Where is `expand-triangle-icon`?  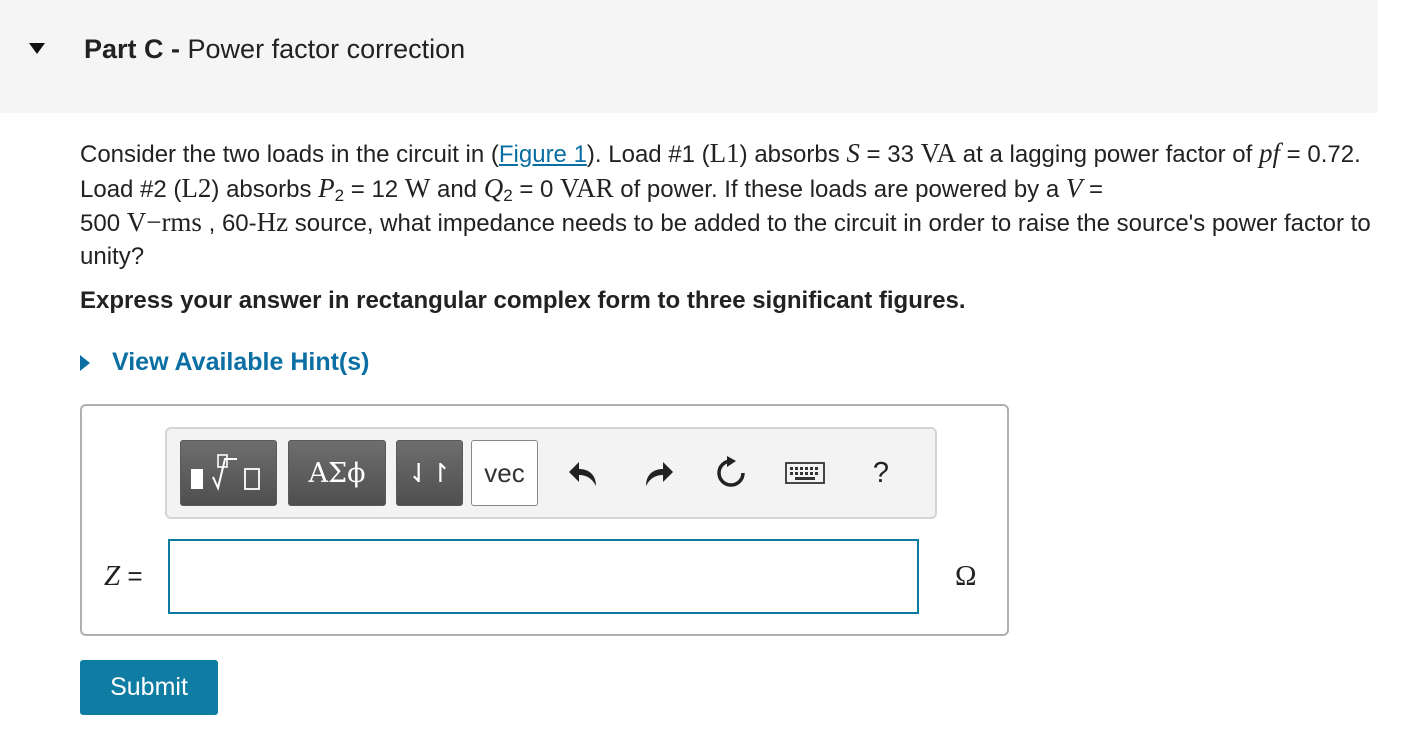 expand-triangle-icon is located at coordinates (85, 362).